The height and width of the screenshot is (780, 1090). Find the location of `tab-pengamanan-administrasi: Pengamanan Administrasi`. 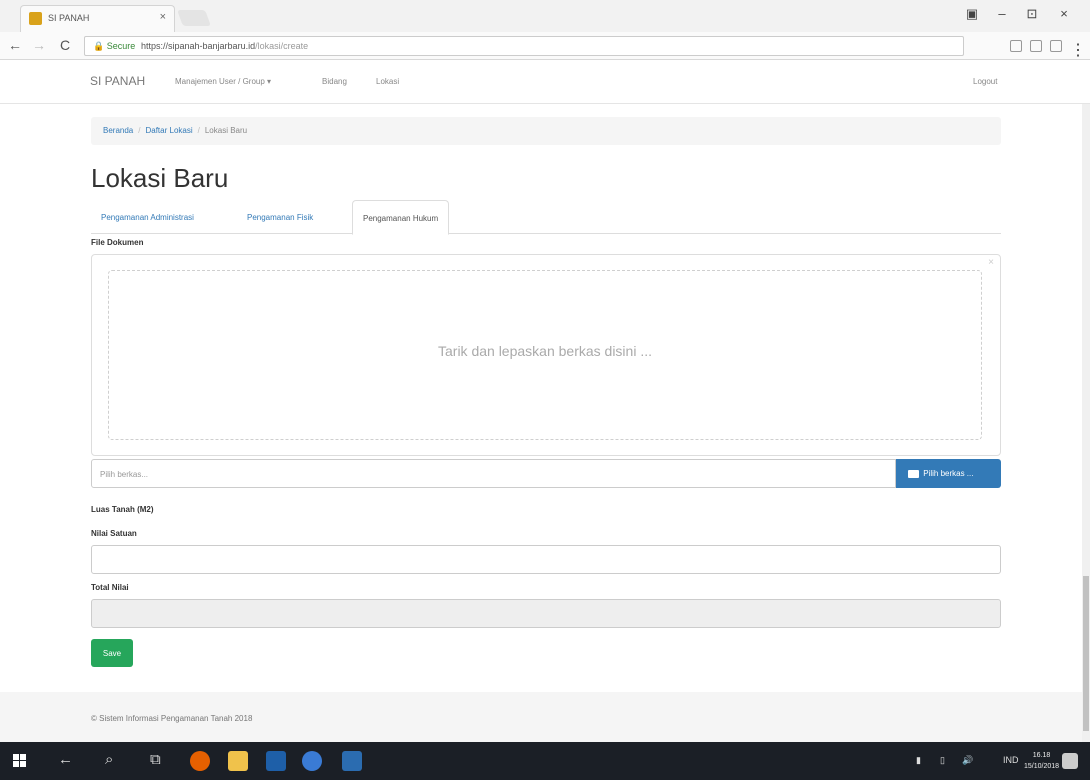

tab-pengamanan-administrasi: Pengamanan Administrasi is located at coordinates (147, 217).